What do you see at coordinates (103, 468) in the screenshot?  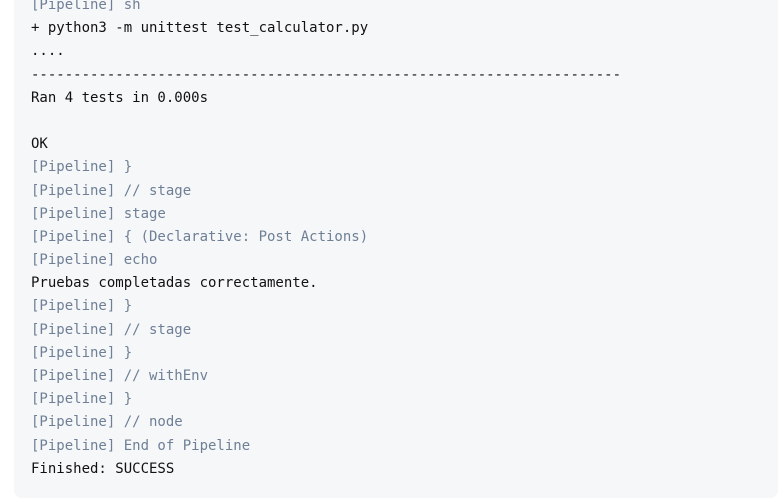 I see `console-status-line: Finished: SUCCESS` at bounding box center [103, 468].